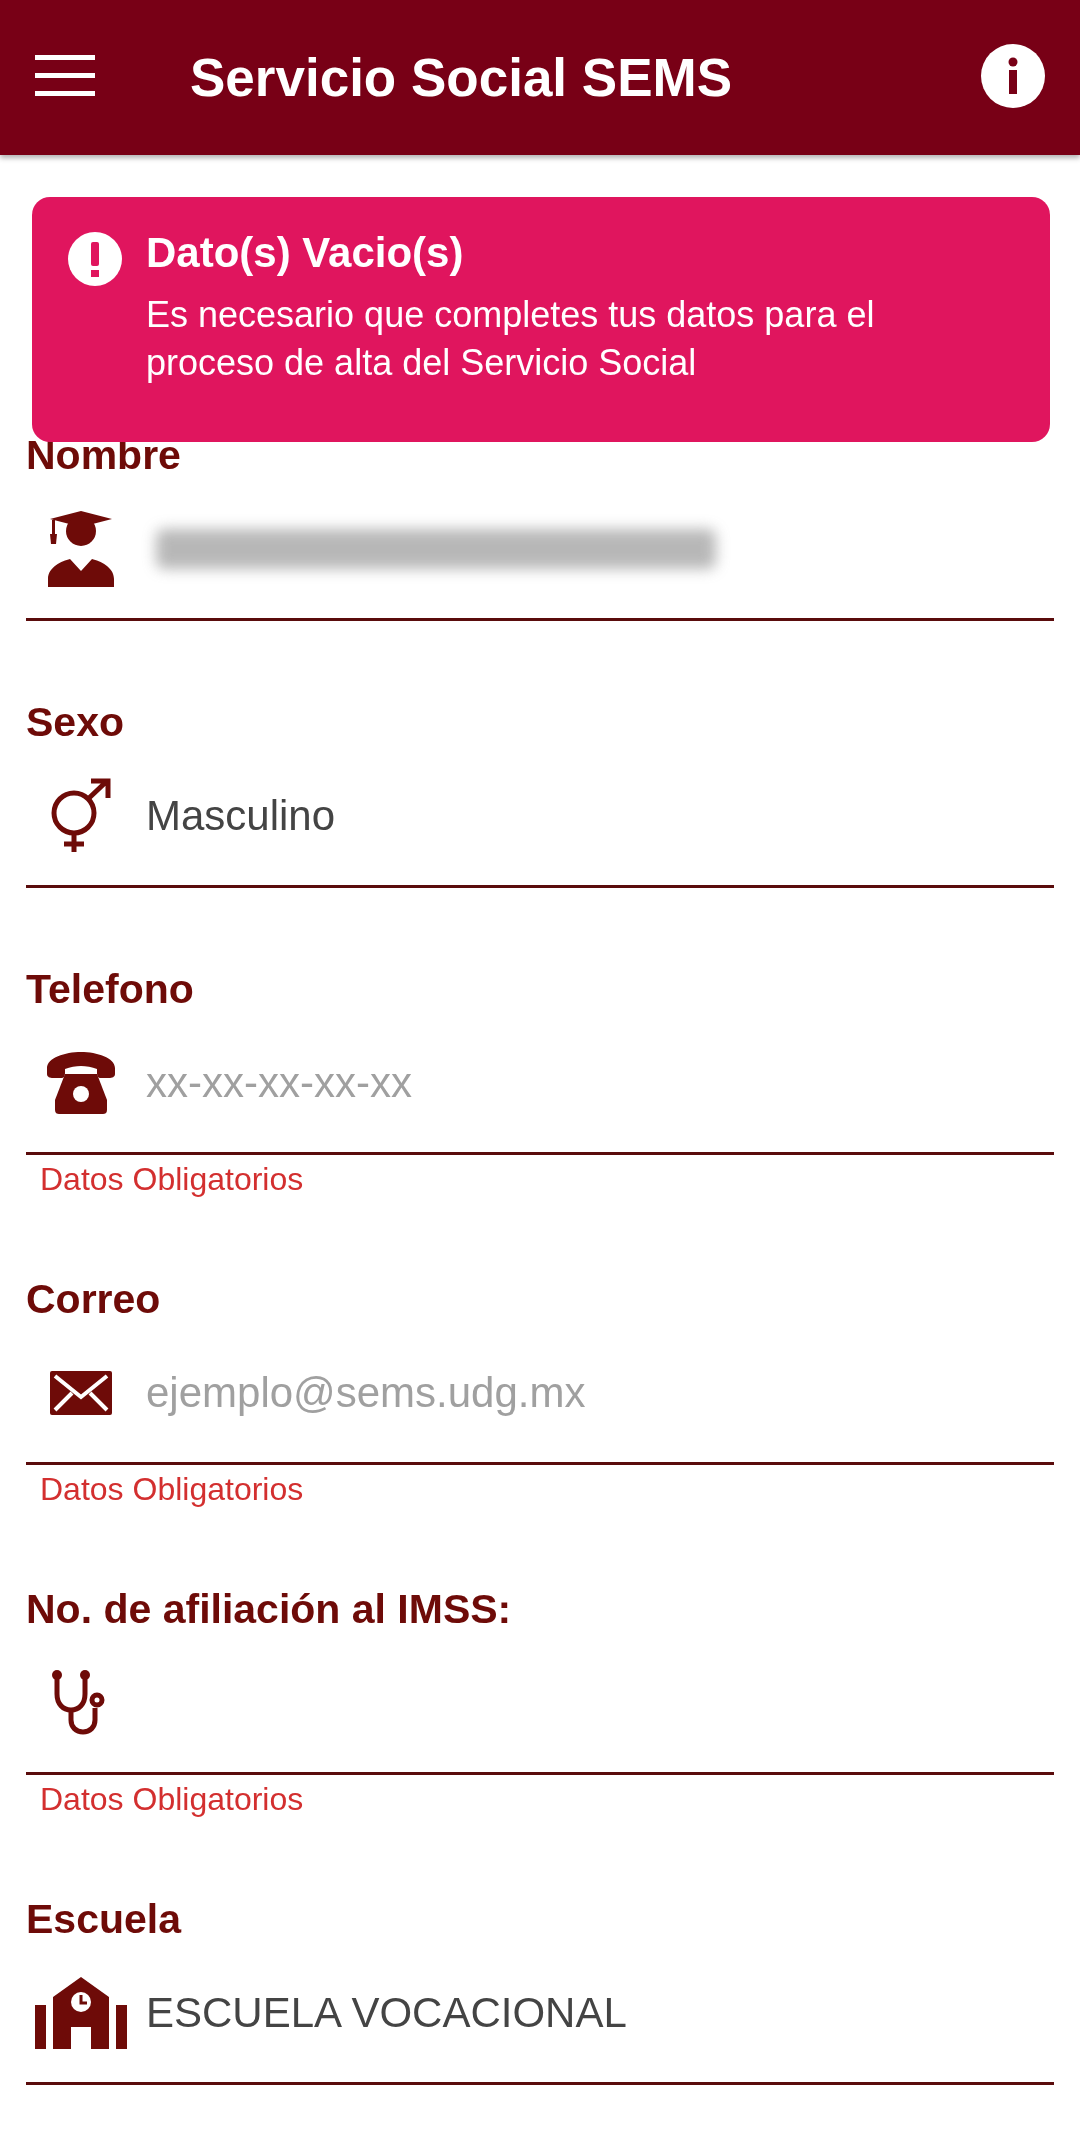 The height and width of the screenshot is (2136, 1080). I want to click on field-label: Escuela, so click(104, 1919).